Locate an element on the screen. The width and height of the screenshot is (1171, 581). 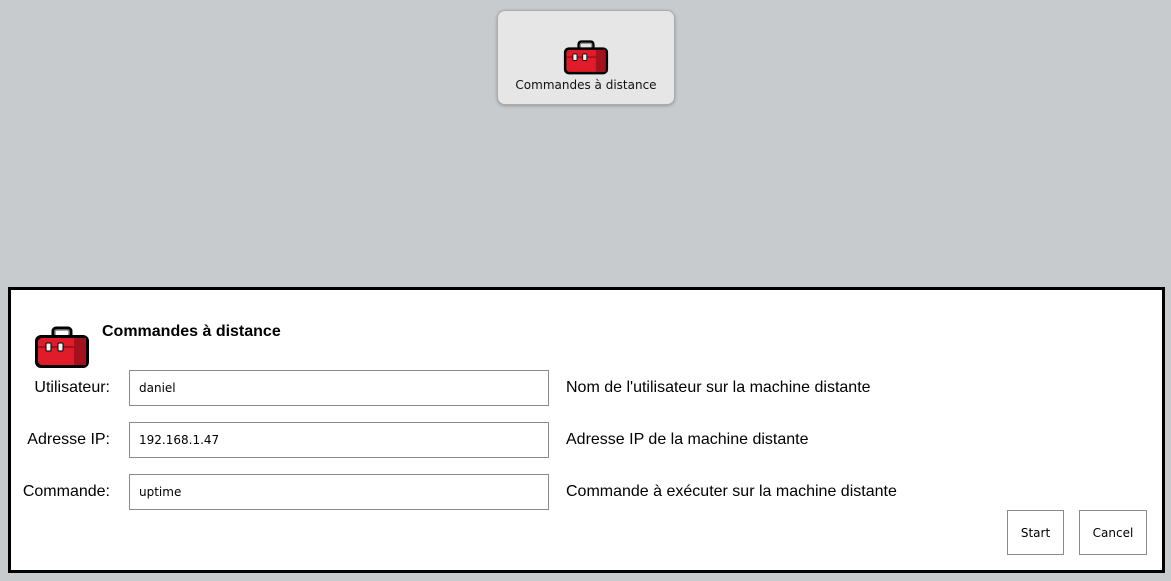
cancel-button: Cancel is located at coordinates (1113, 532).